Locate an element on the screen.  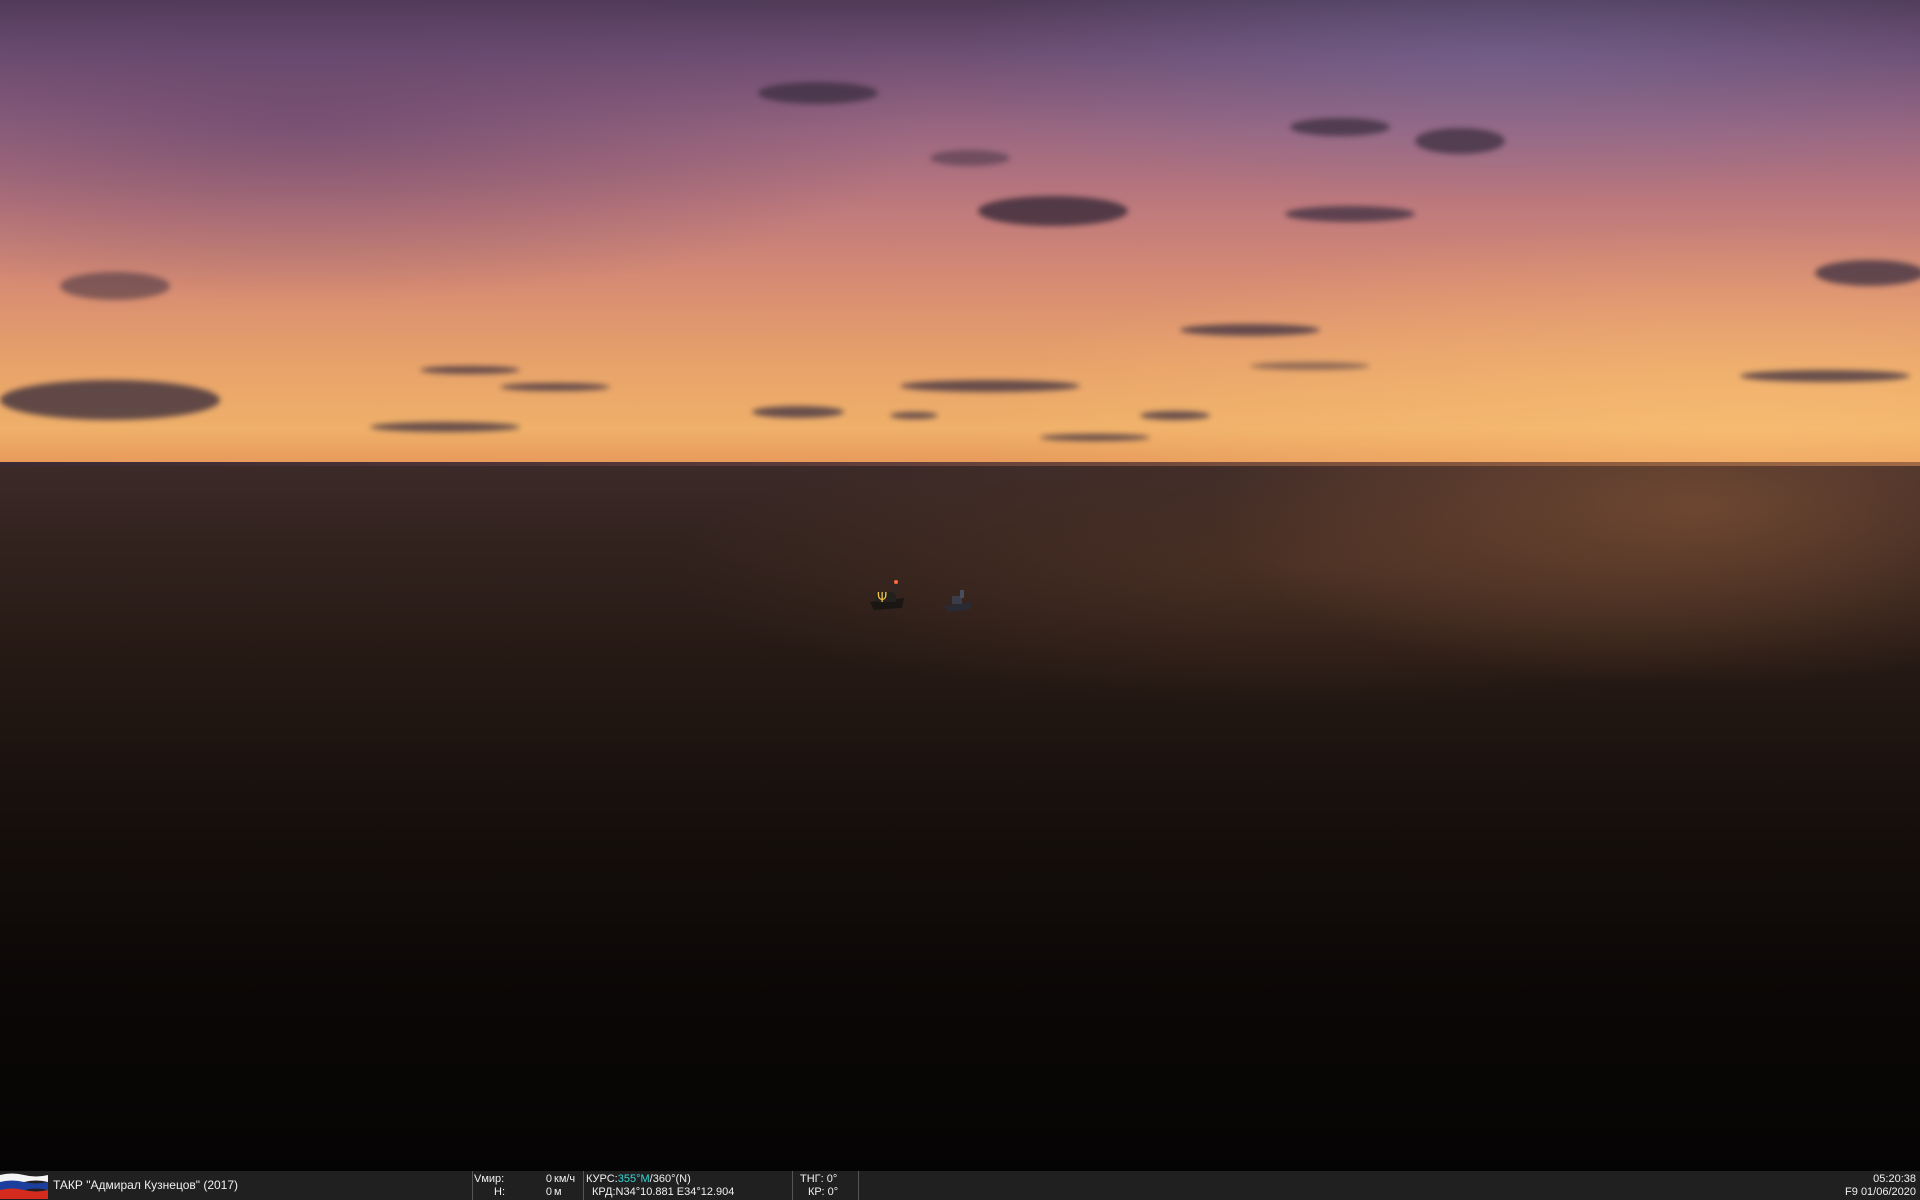
altitude-unit: м is located at coordinates (558, 1192).